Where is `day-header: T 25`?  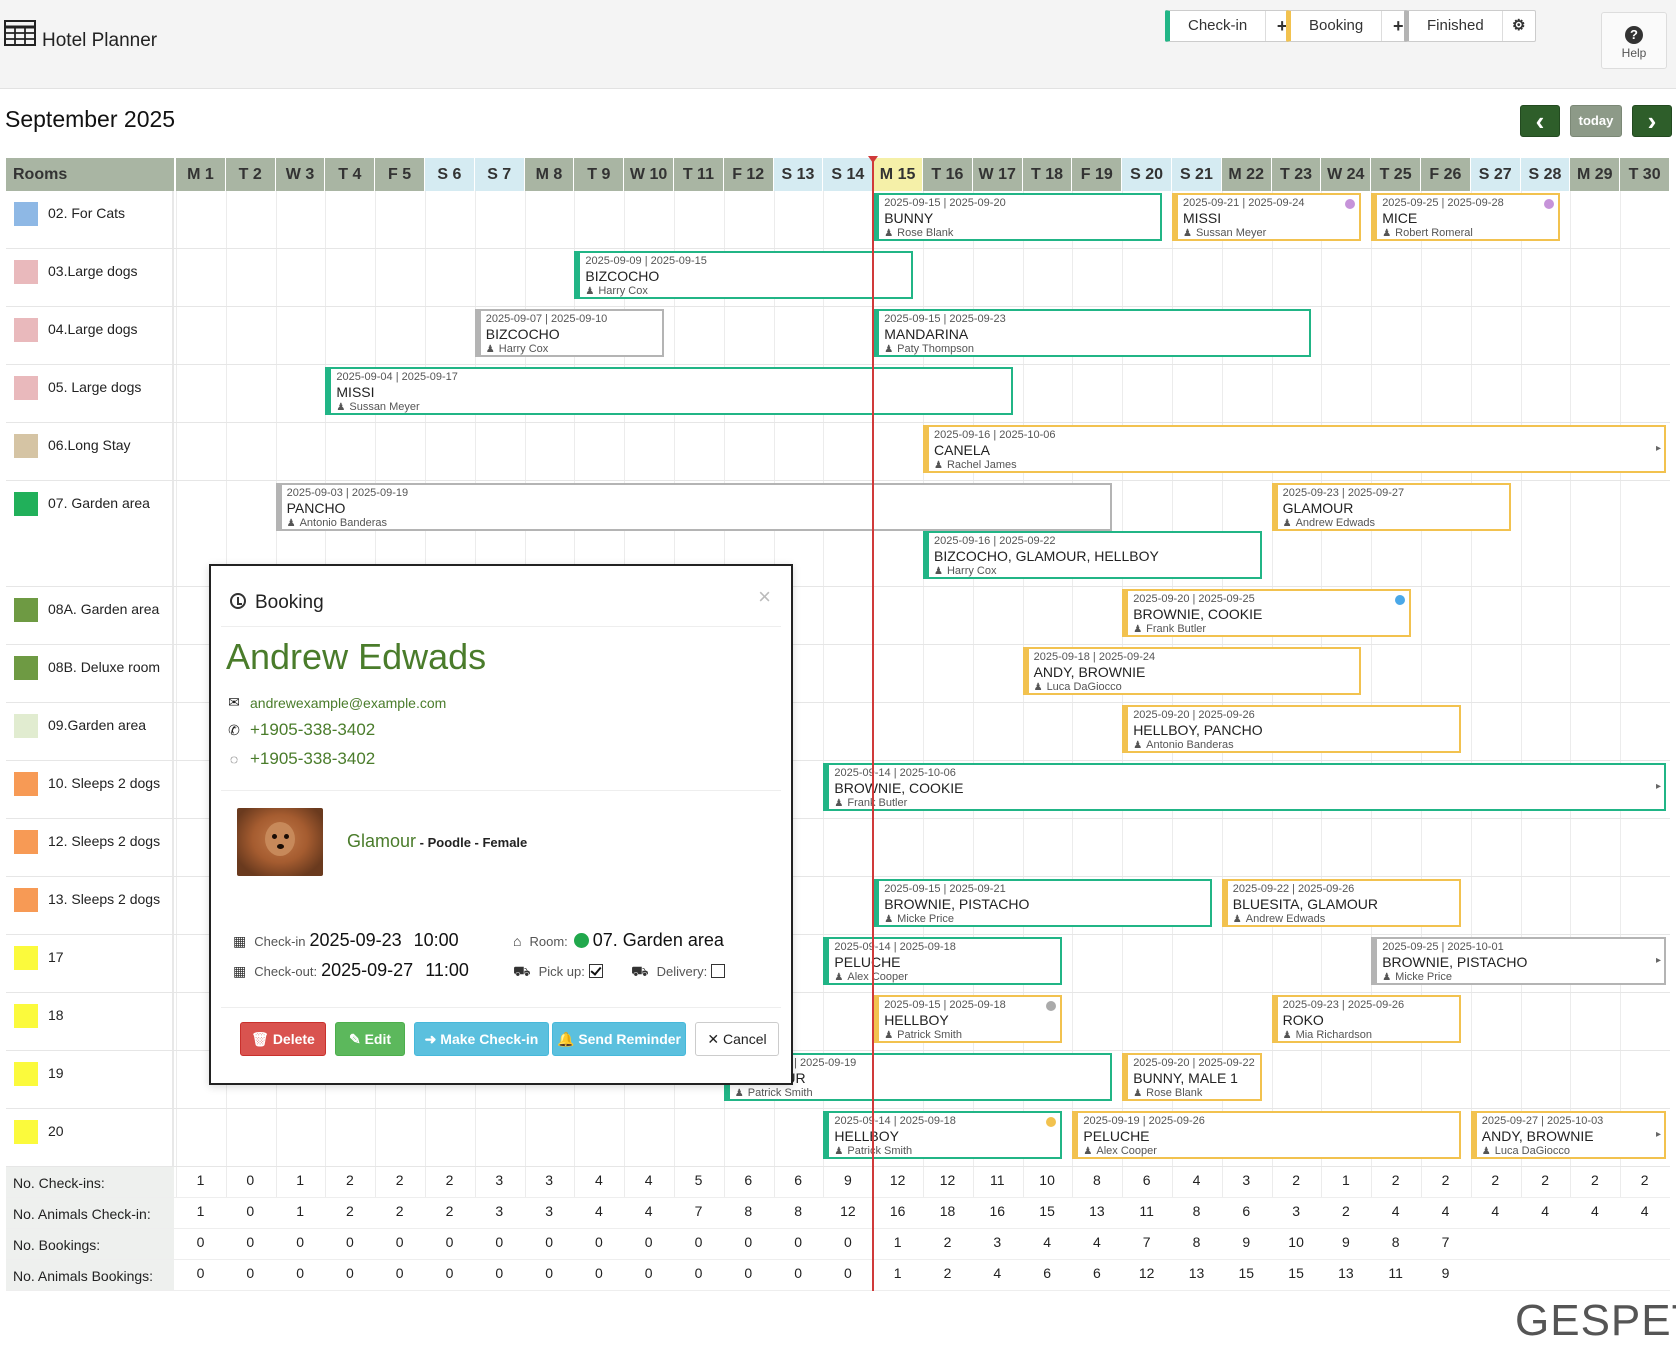
day-header: T 25 is located at coordinates (1395, 174).